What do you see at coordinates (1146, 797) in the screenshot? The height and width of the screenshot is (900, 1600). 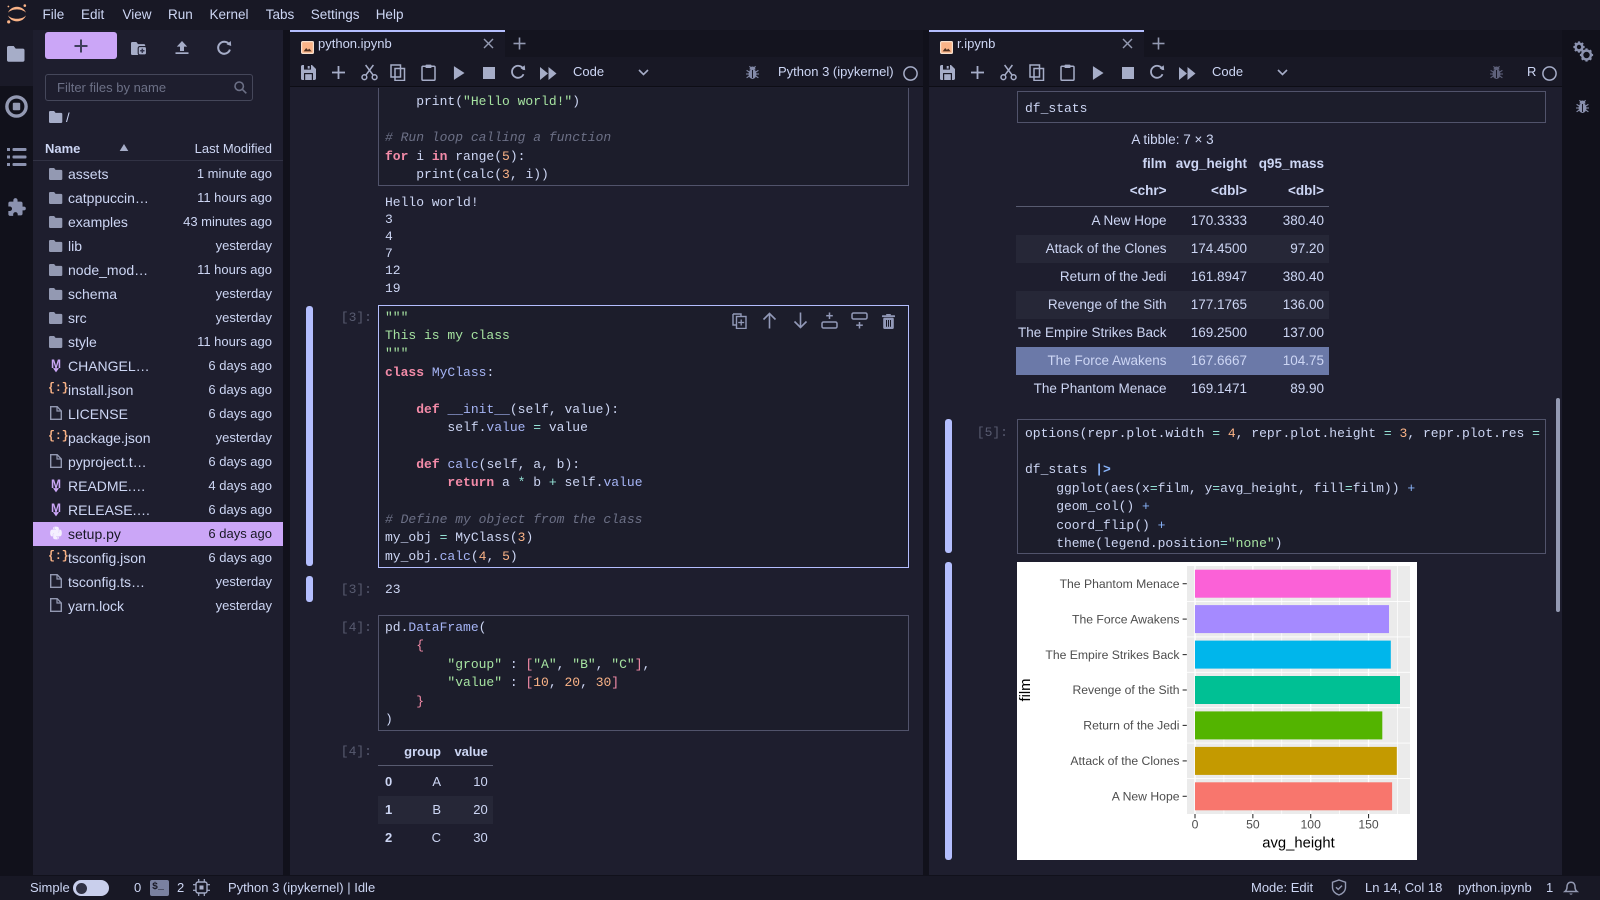 I see `svg-text: A New Hope` at bounding box center [1146, 797].